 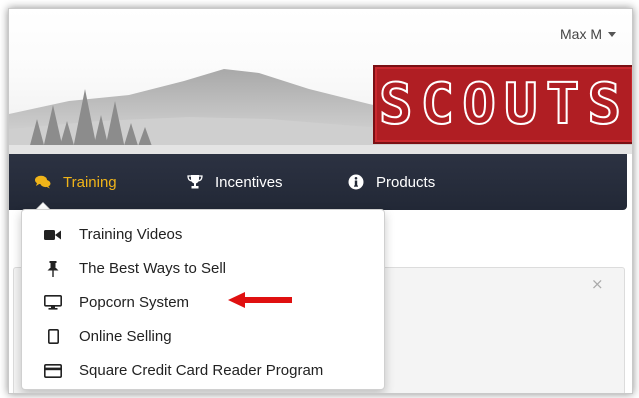 I want to click on credit-card-icon, so click(x=53, y=371).